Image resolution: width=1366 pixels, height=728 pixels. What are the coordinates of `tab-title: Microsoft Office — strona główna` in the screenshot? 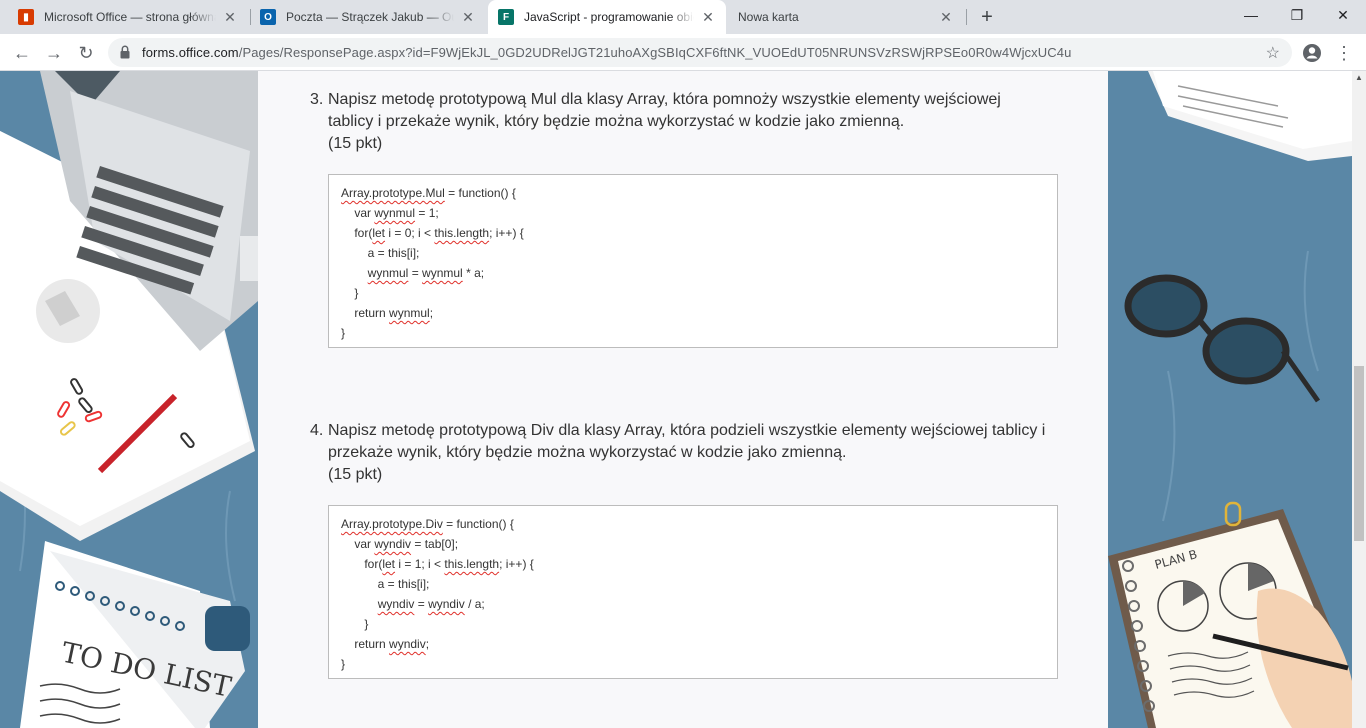 It's located at (130, 17).